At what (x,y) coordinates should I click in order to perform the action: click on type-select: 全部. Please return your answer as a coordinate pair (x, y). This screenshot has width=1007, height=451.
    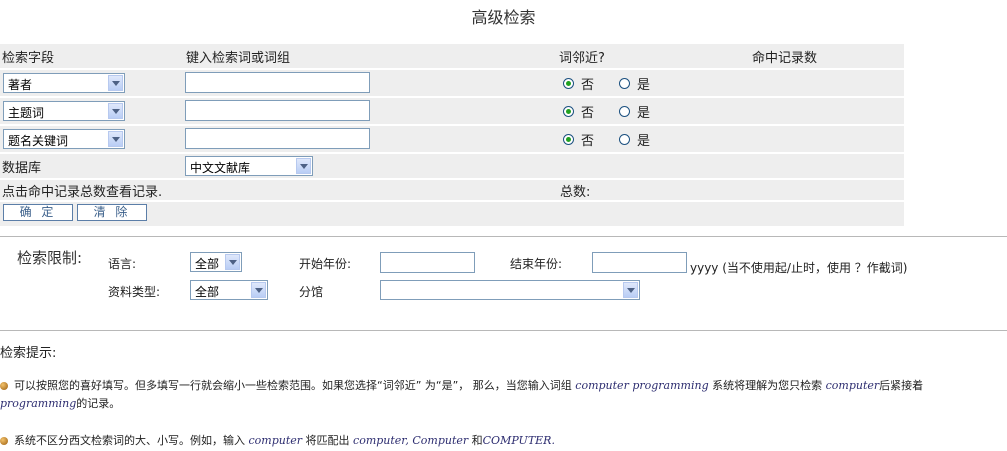
    Looking at the image, I should click on (229, 290).